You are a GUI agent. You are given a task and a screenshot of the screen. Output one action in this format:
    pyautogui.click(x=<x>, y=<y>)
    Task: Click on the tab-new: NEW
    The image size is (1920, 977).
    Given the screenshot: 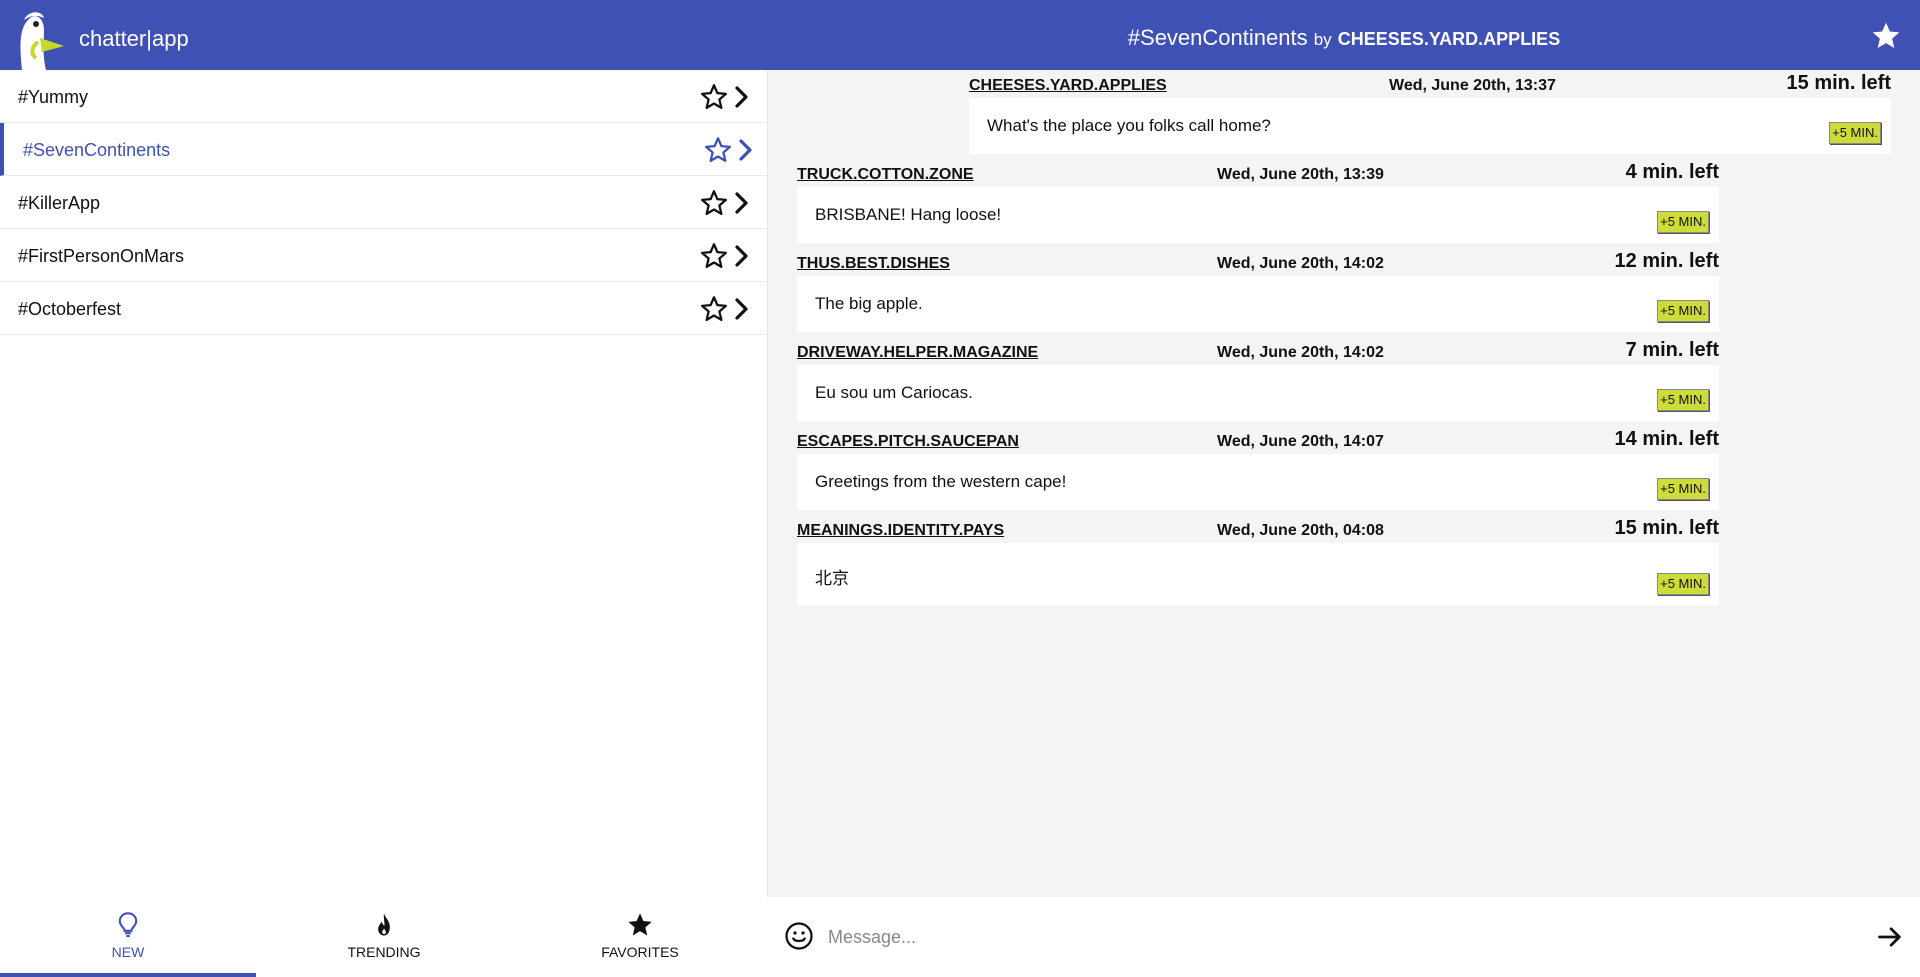 What is the action you would take?
    pyautogui.click(x=128, y=937)
    